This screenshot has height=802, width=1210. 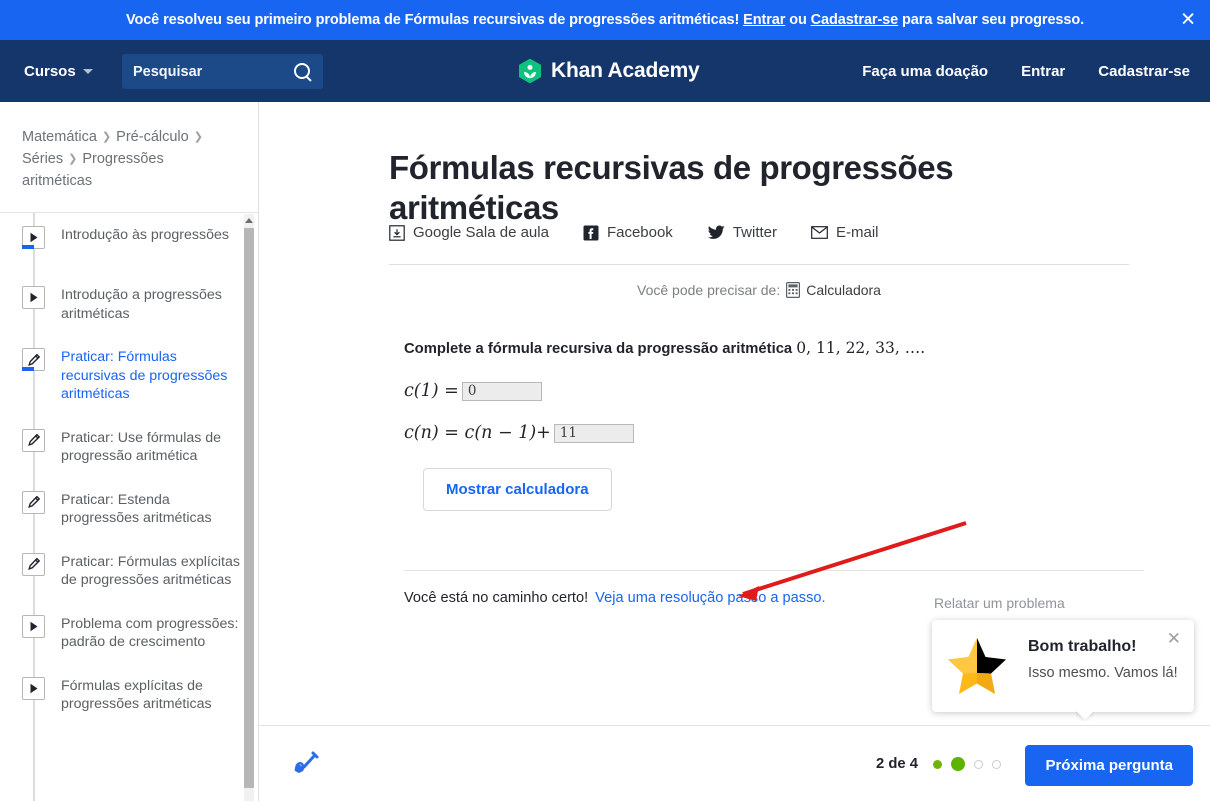 What do you see at coordinates (517, 489) in the screenshot?
I see `show-calculator-button: Mostrar calculadora` at bounding box center [517, 489].